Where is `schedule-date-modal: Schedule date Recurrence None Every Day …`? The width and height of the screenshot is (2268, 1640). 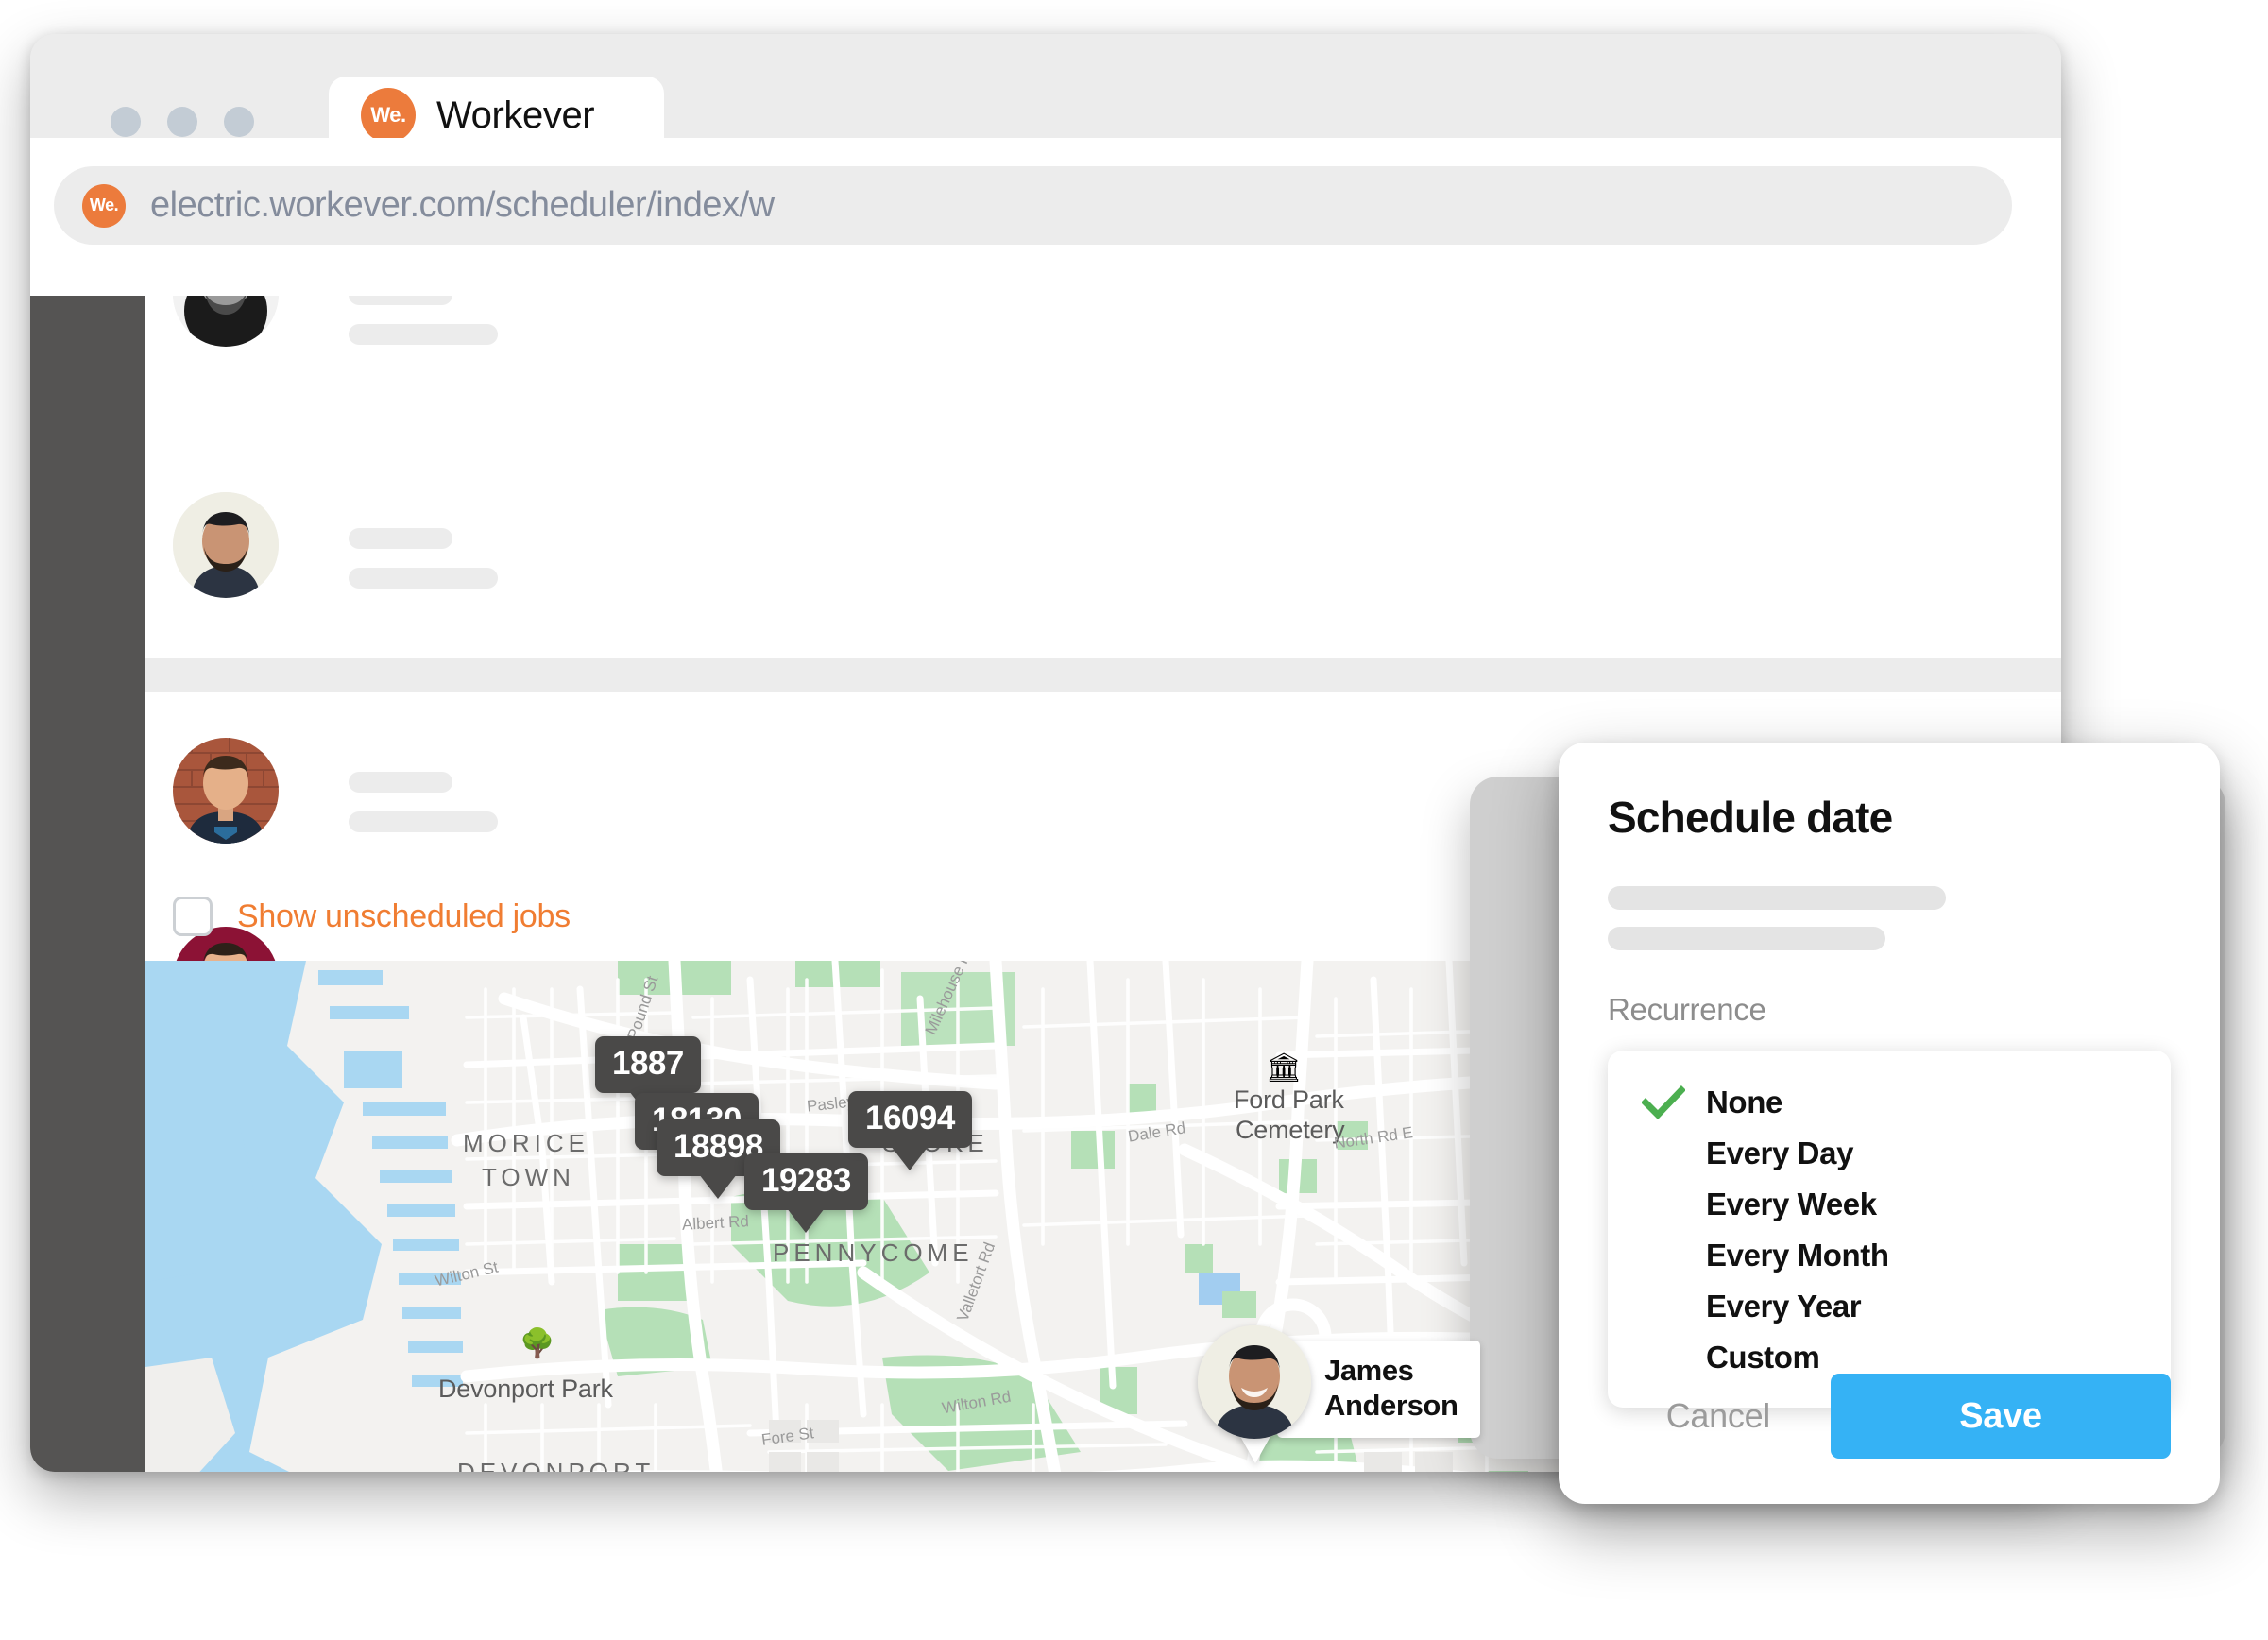 schedule-date-modal: Schedule date Recurrence None Every Day … is located at coordinates (1889, 1123).